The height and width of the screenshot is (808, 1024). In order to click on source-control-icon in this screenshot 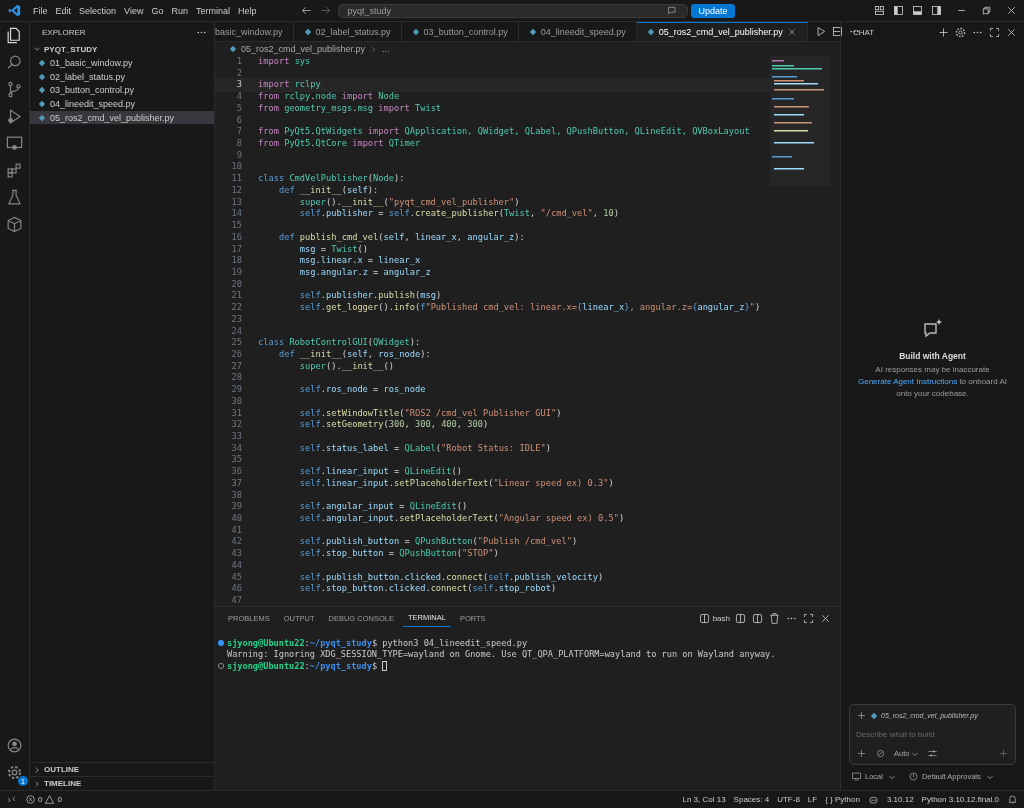, I will do `click(14, 89)`.